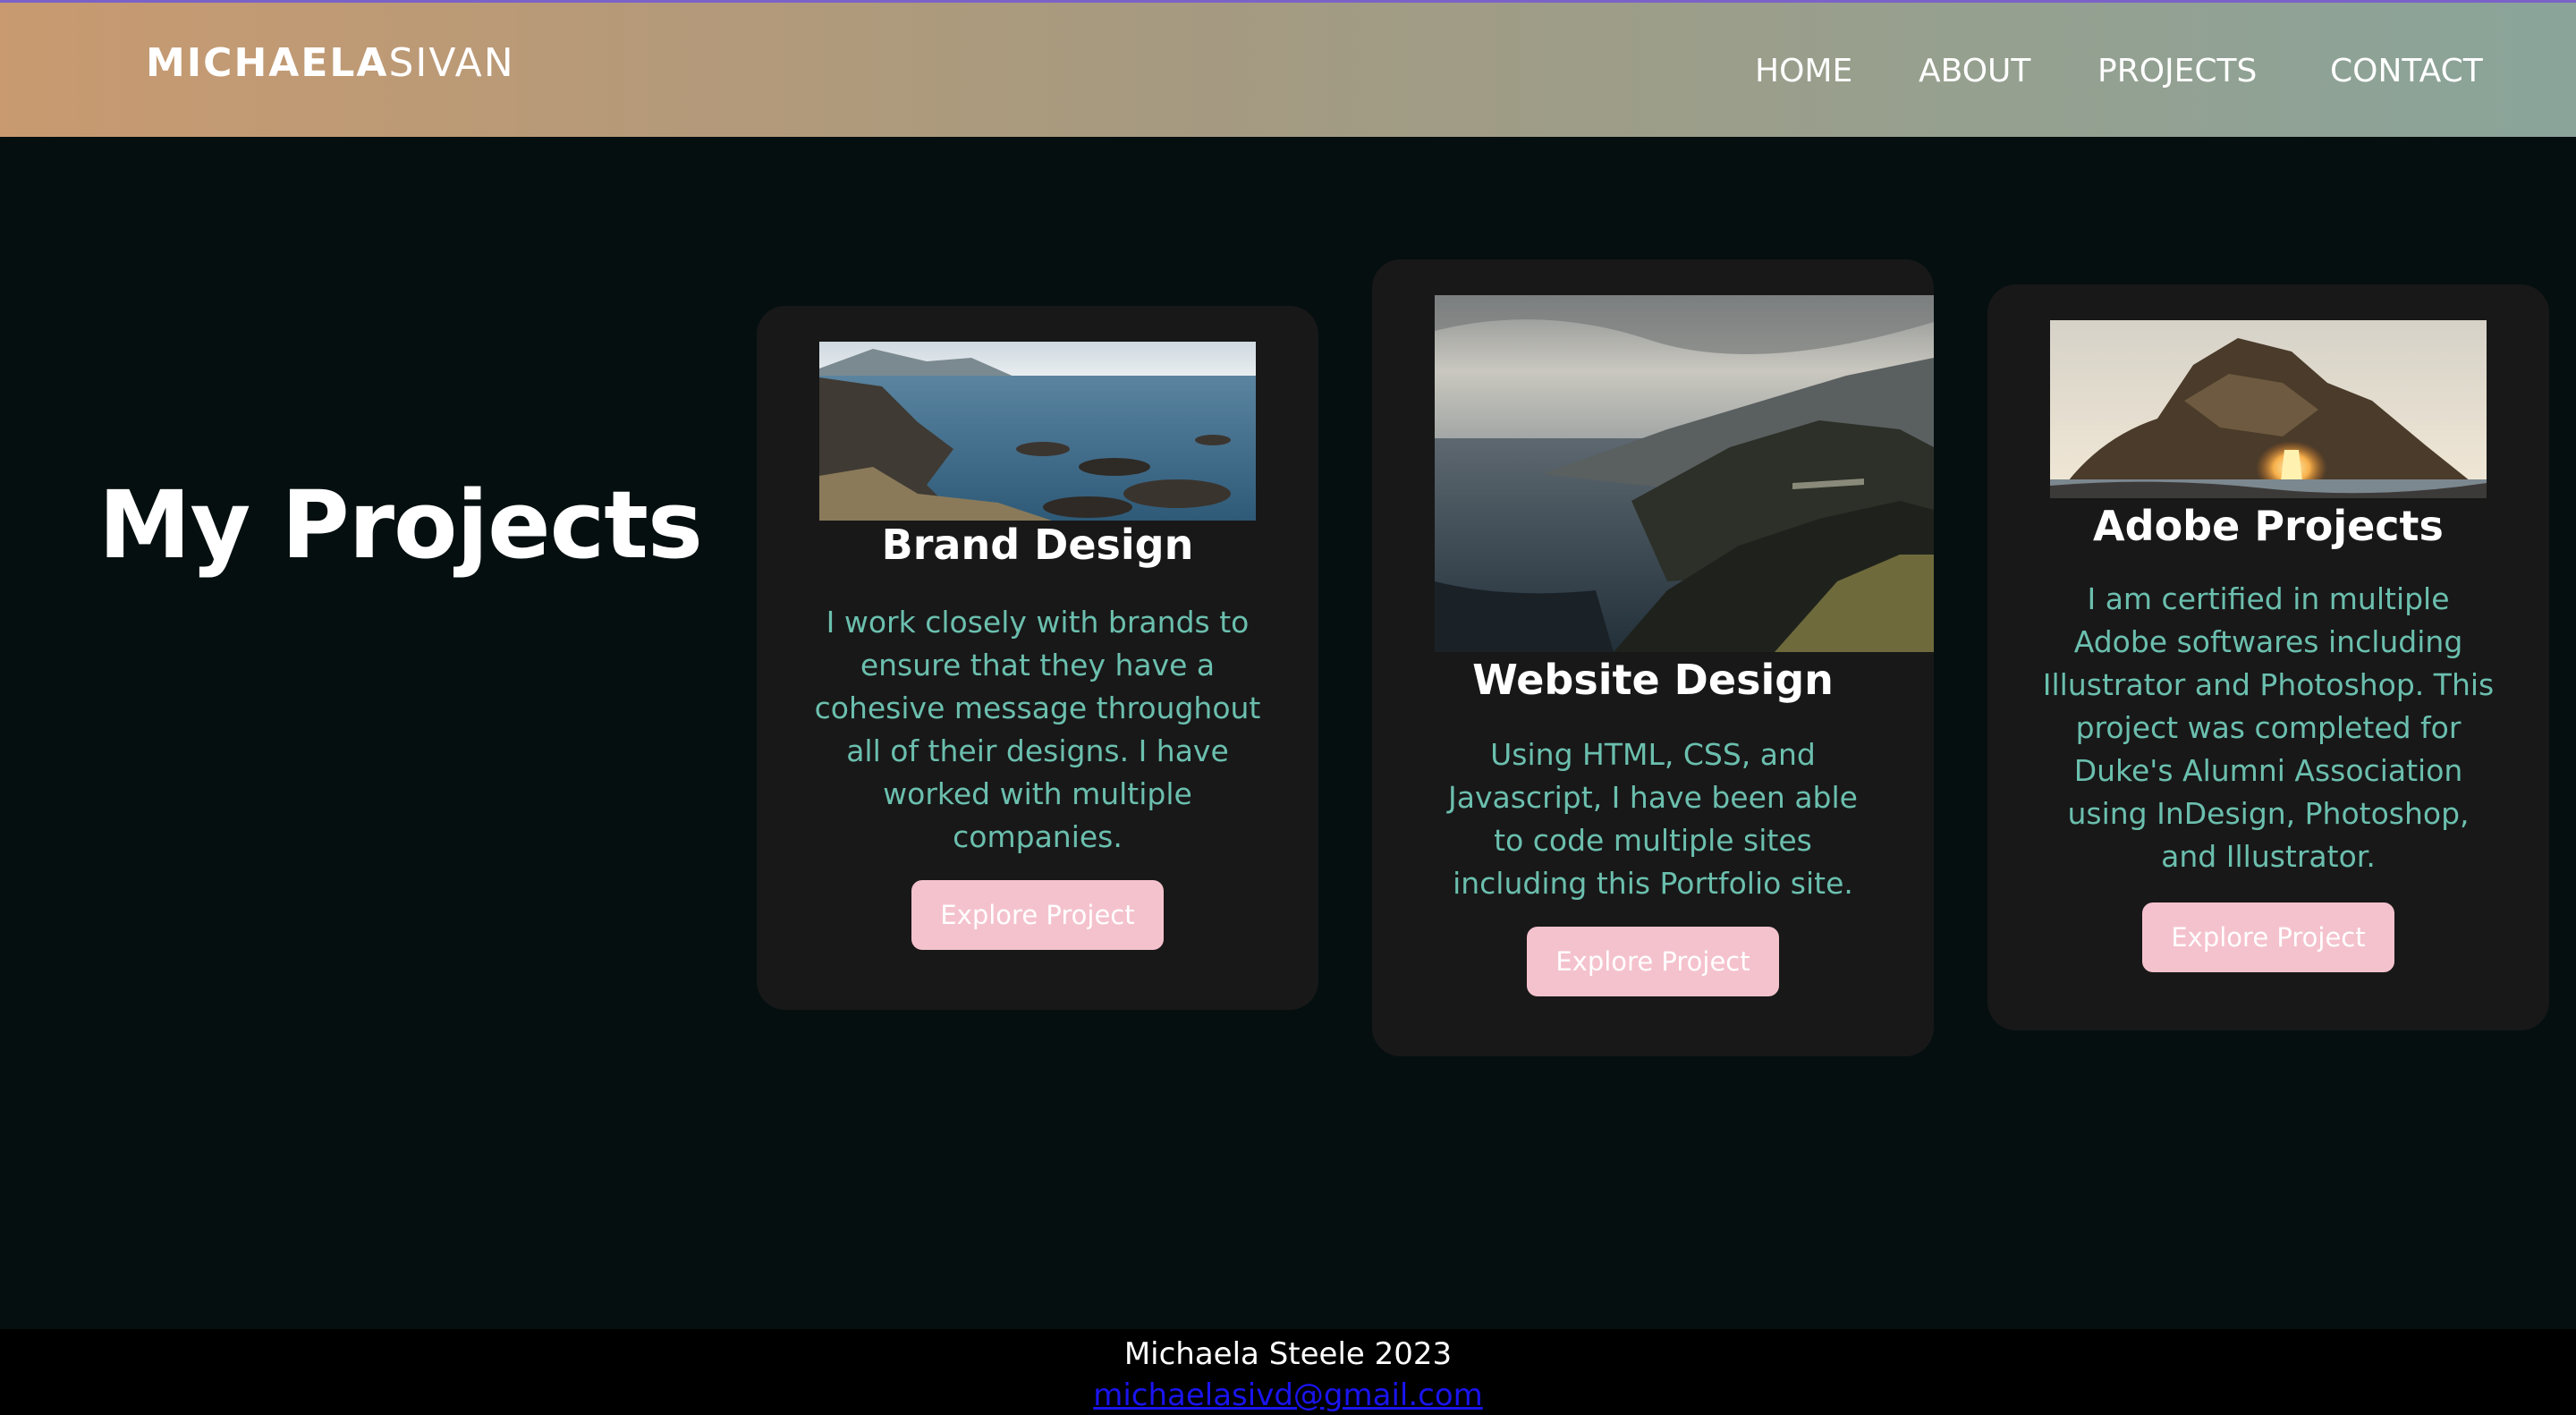 The width and height of the screenshot is (2576, 1415). I want to click on card-title: Website Design, so click(1653, 680).